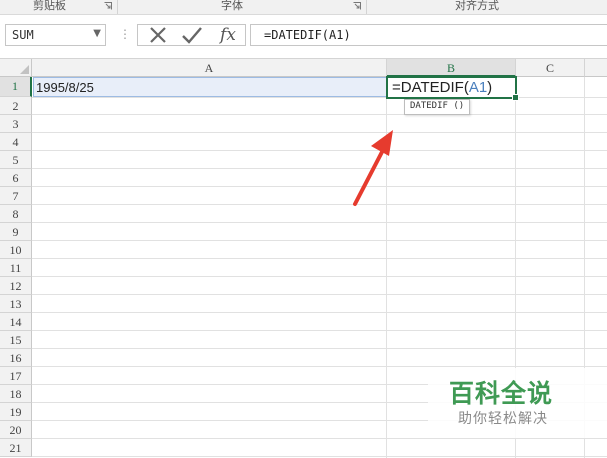 This screenshot has width=607, height=458. I want to click on cell-b1-value: =DATEDIF(A1), so click(442, 87).